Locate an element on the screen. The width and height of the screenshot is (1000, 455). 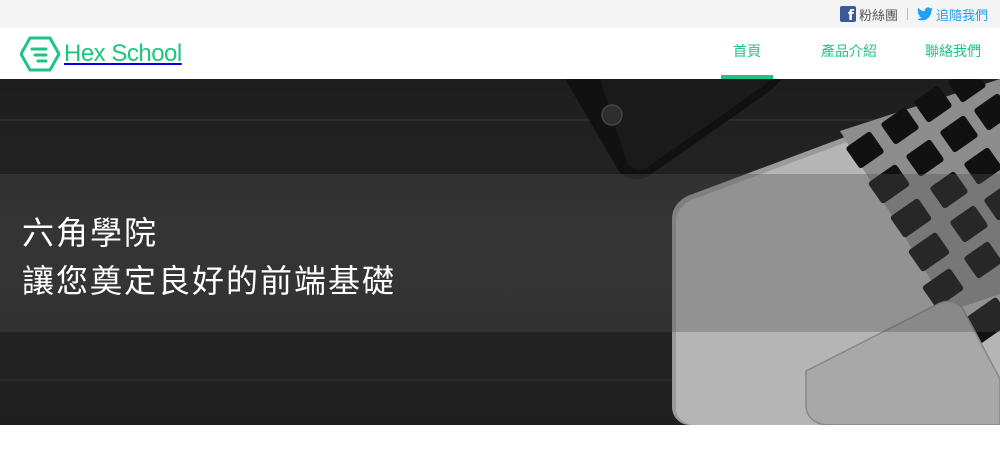
hero-title: 六角學院 is located at coordinates (90, 233).